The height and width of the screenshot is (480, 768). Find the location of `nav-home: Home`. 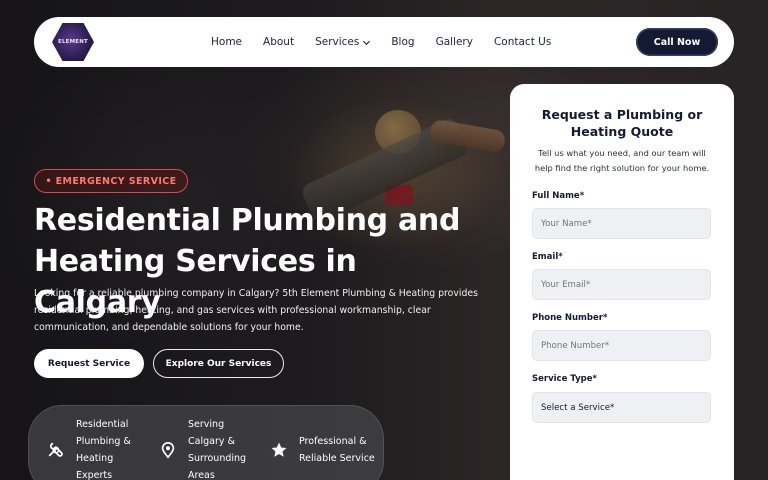

nav-home: Home is located at coordinates (226, 42).